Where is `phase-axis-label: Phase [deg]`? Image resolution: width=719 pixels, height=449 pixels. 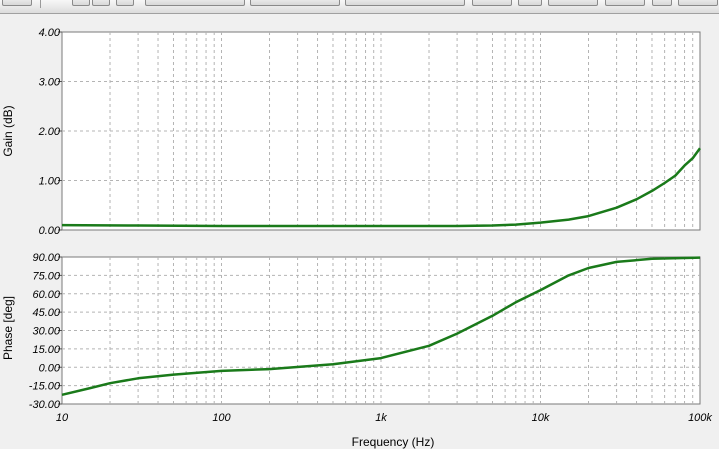
phase-axis-label: Phase [deg] is located at coordinates (8, 328).